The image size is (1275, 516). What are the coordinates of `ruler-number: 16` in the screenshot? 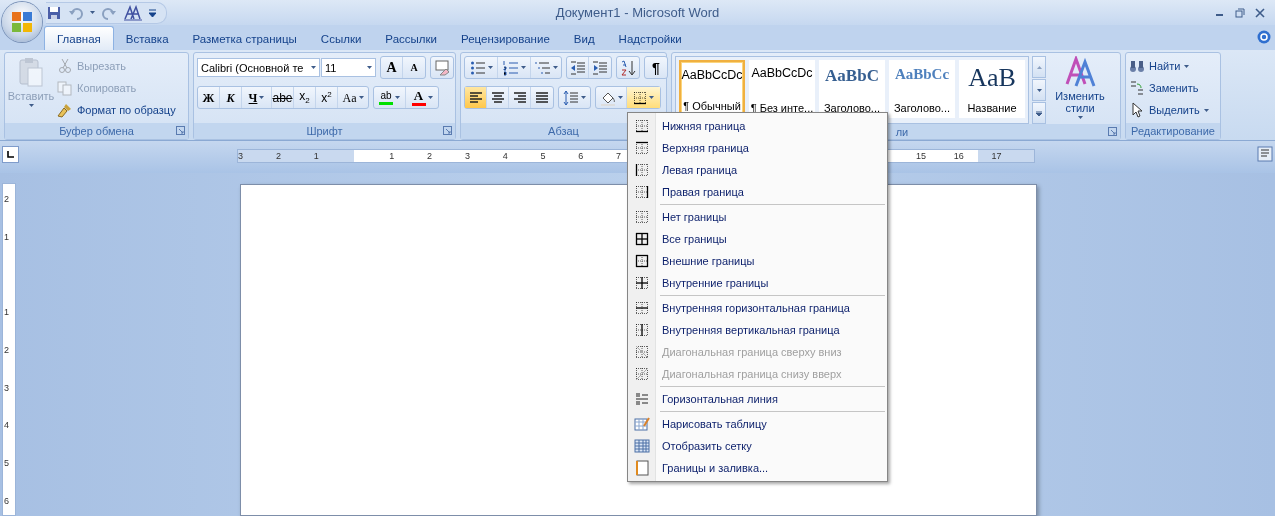 It's located at (958, 156).